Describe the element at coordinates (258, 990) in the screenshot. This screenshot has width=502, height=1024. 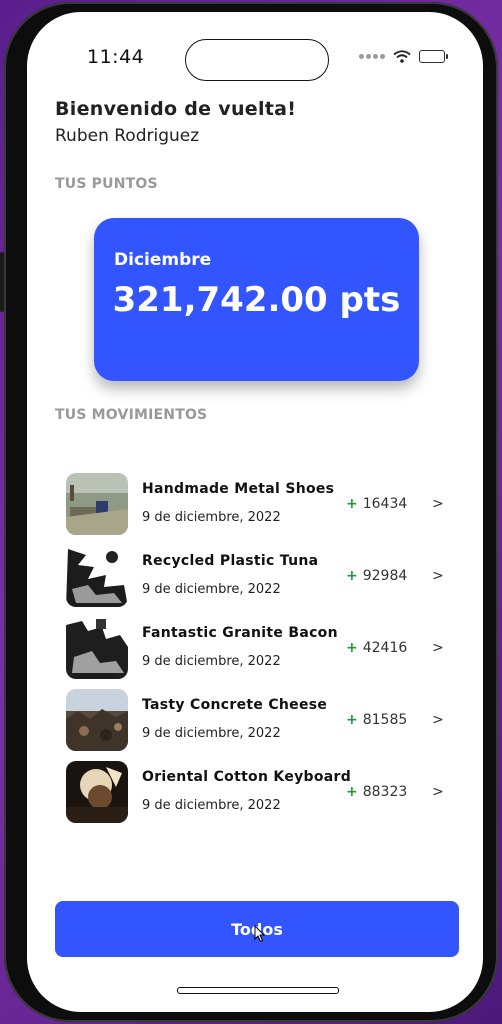
I see `home-indicator` at that location.